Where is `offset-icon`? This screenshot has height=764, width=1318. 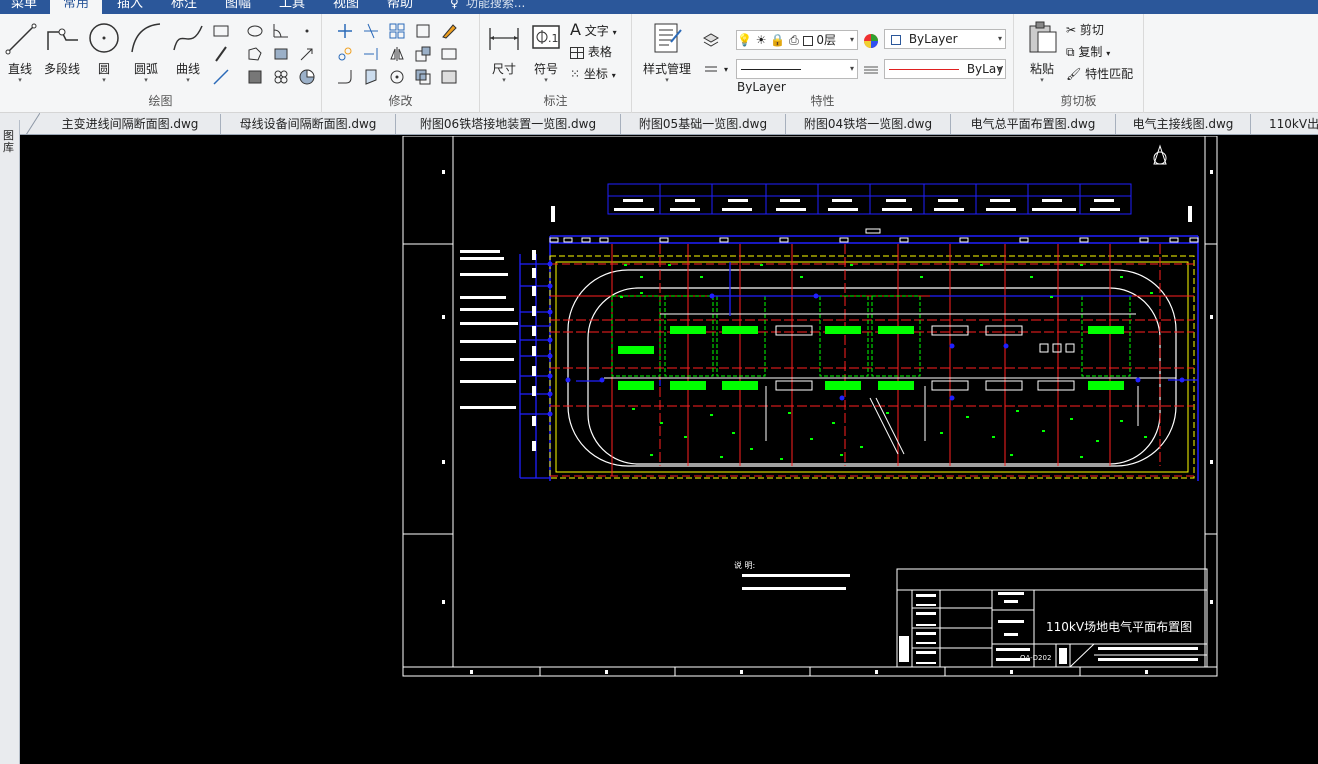
offset-icon is located at coordinates (423, 77).